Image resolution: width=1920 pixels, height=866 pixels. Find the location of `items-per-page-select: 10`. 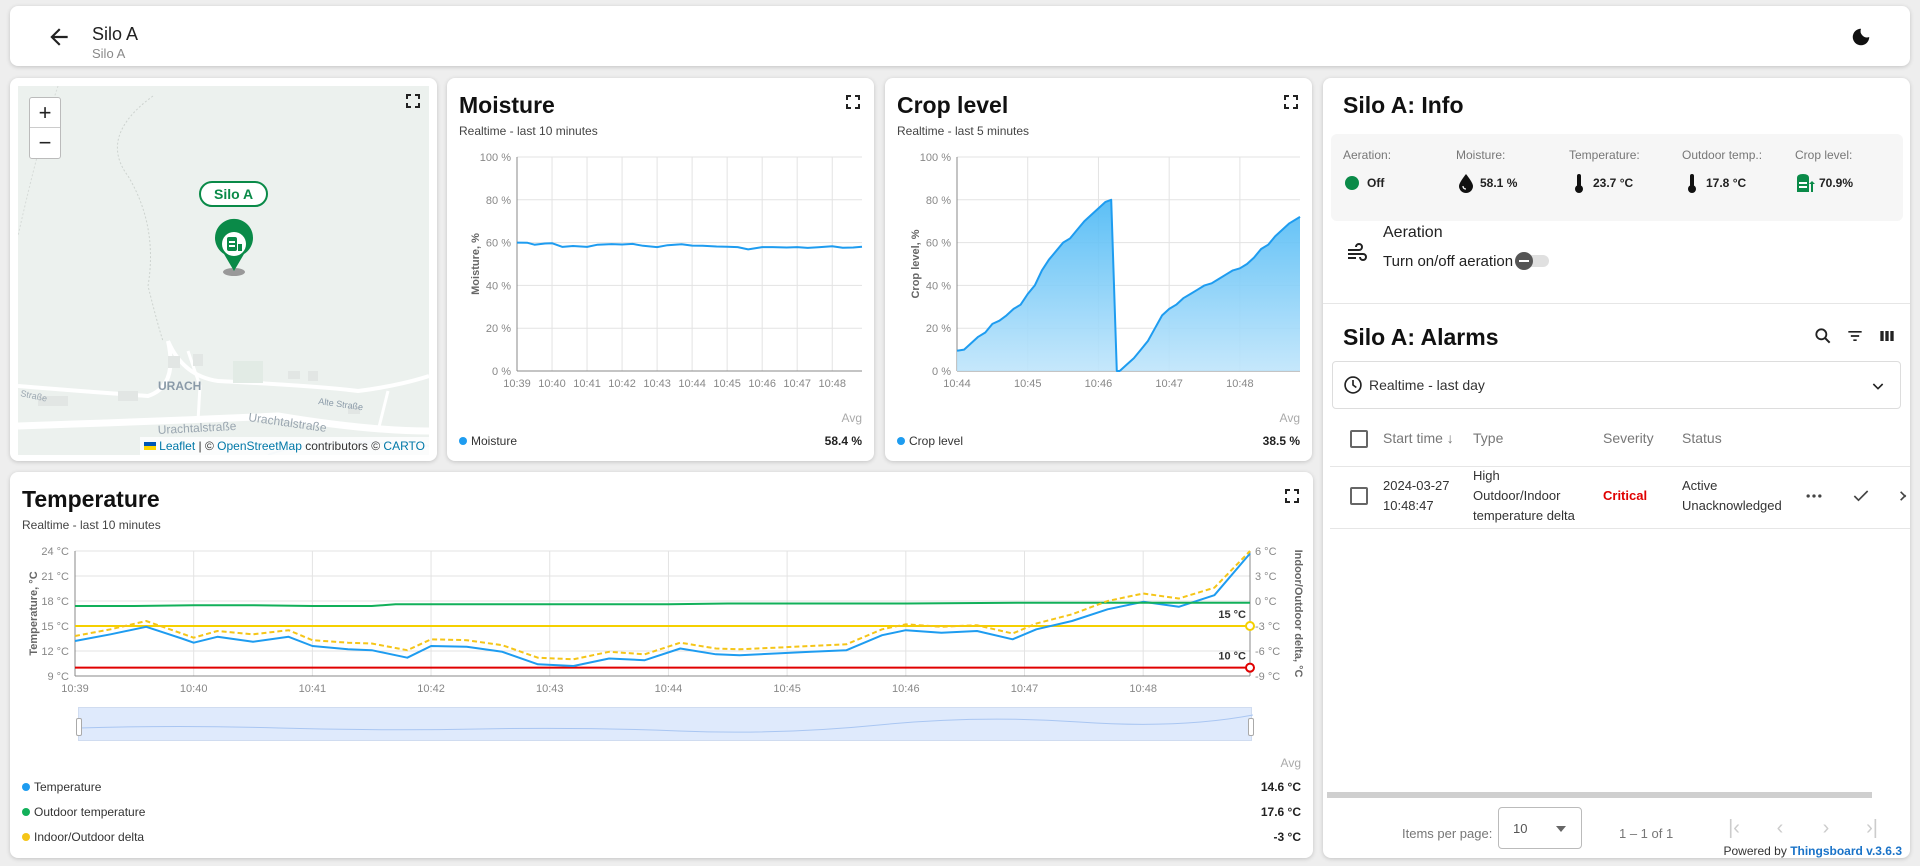

items-per-page-select: 10 is located at coordinates (1540, 828).